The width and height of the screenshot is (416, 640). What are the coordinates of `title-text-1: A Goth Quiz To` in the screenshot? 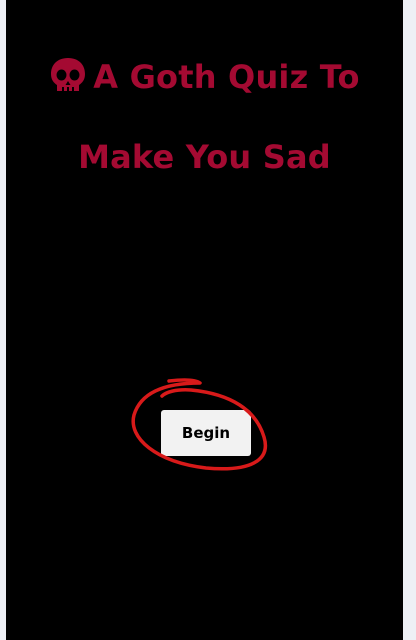 It's located at (226, 77).